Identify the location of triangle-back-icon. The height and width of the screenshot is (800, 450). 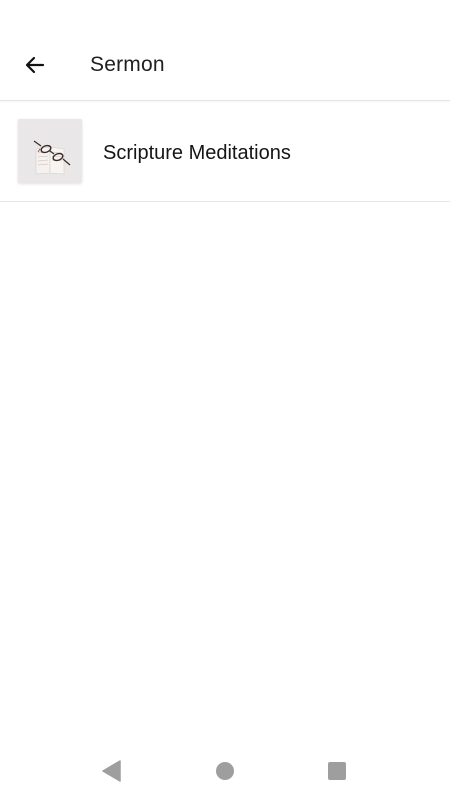
(111, 771).